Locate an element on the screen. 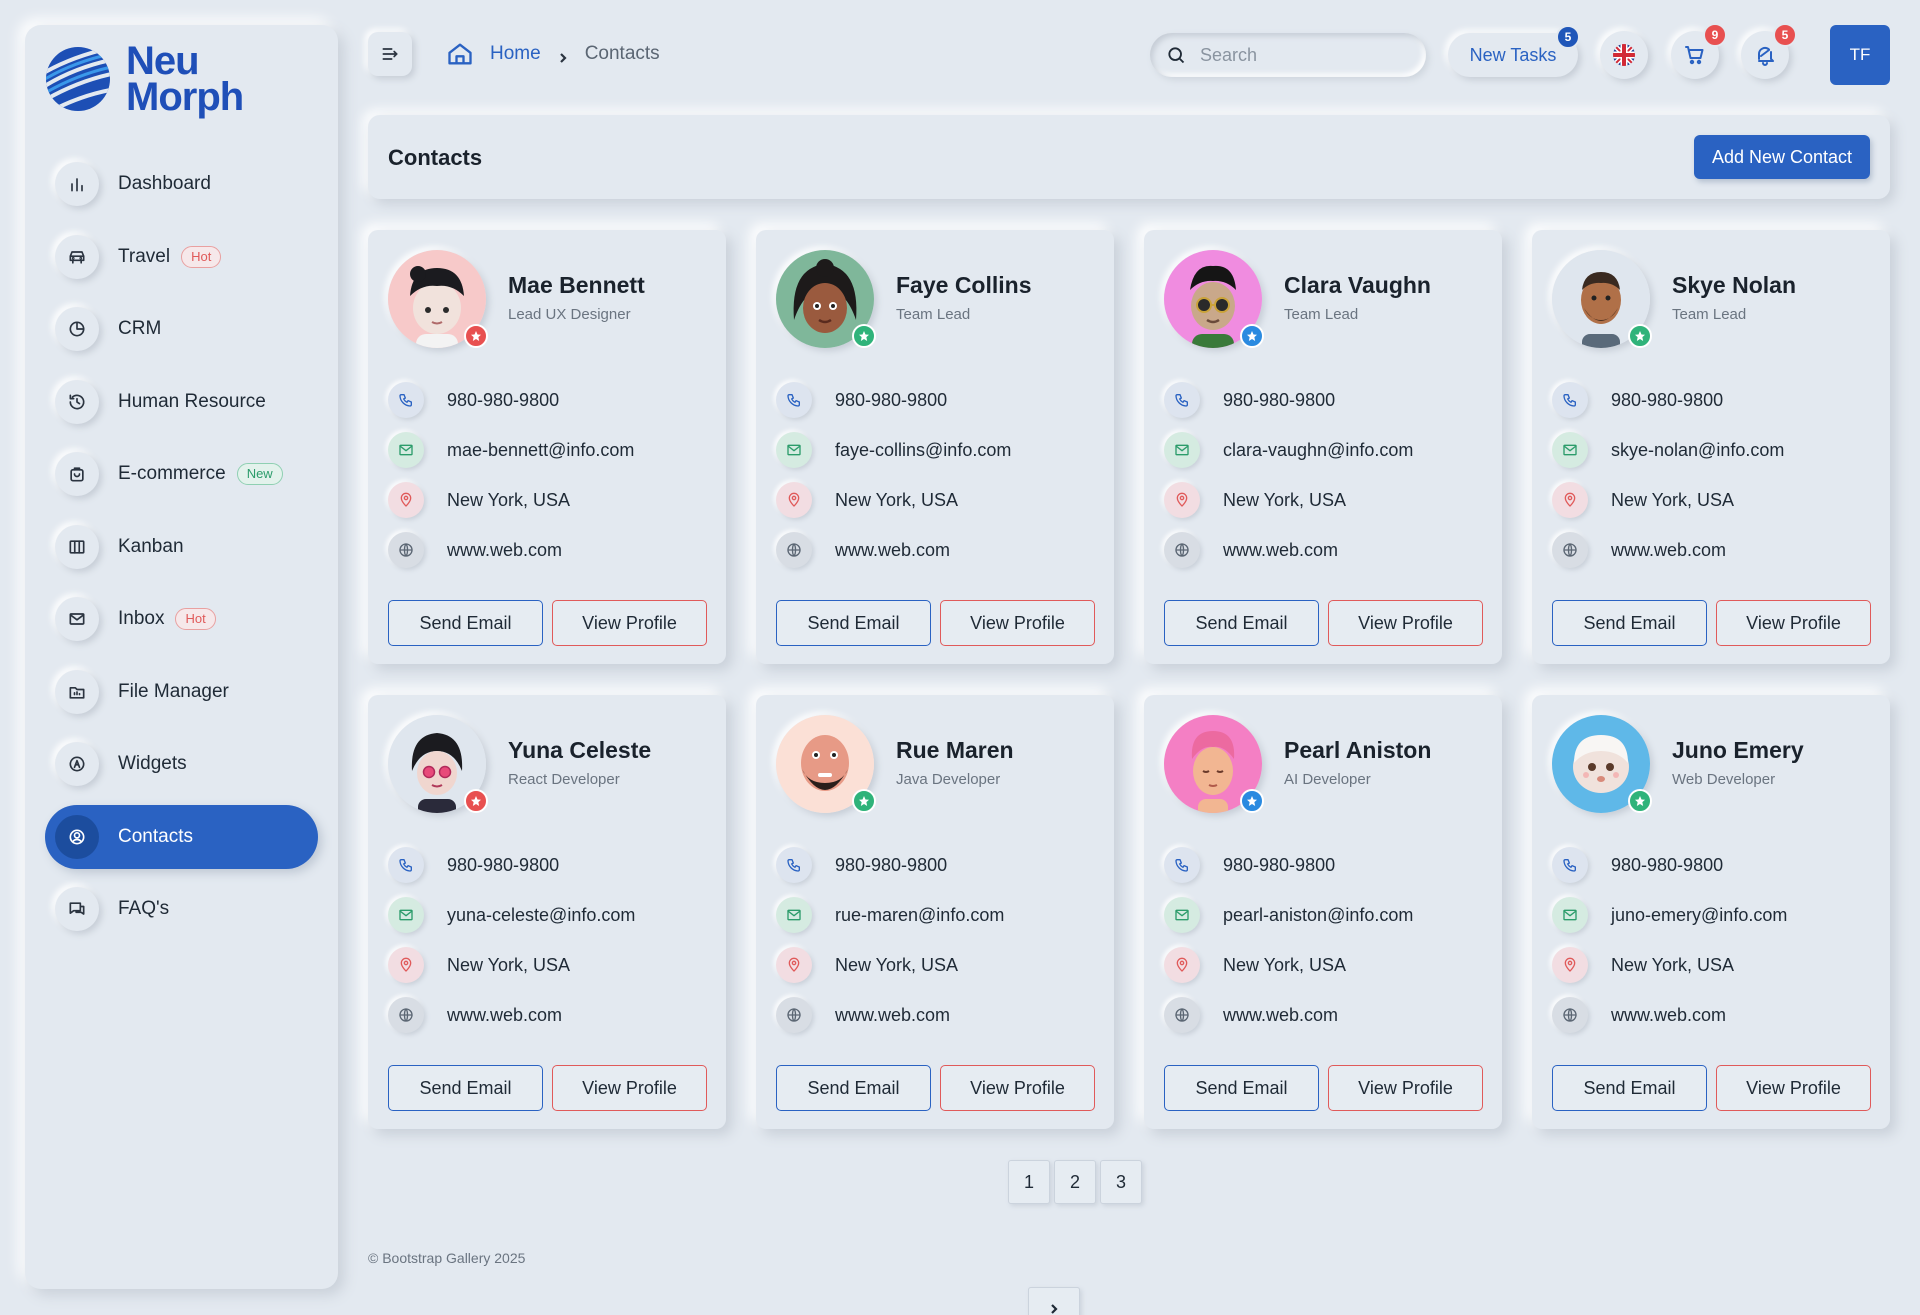  contact-email: yuna-celeste@info.com is located at coordinates (541, 915).